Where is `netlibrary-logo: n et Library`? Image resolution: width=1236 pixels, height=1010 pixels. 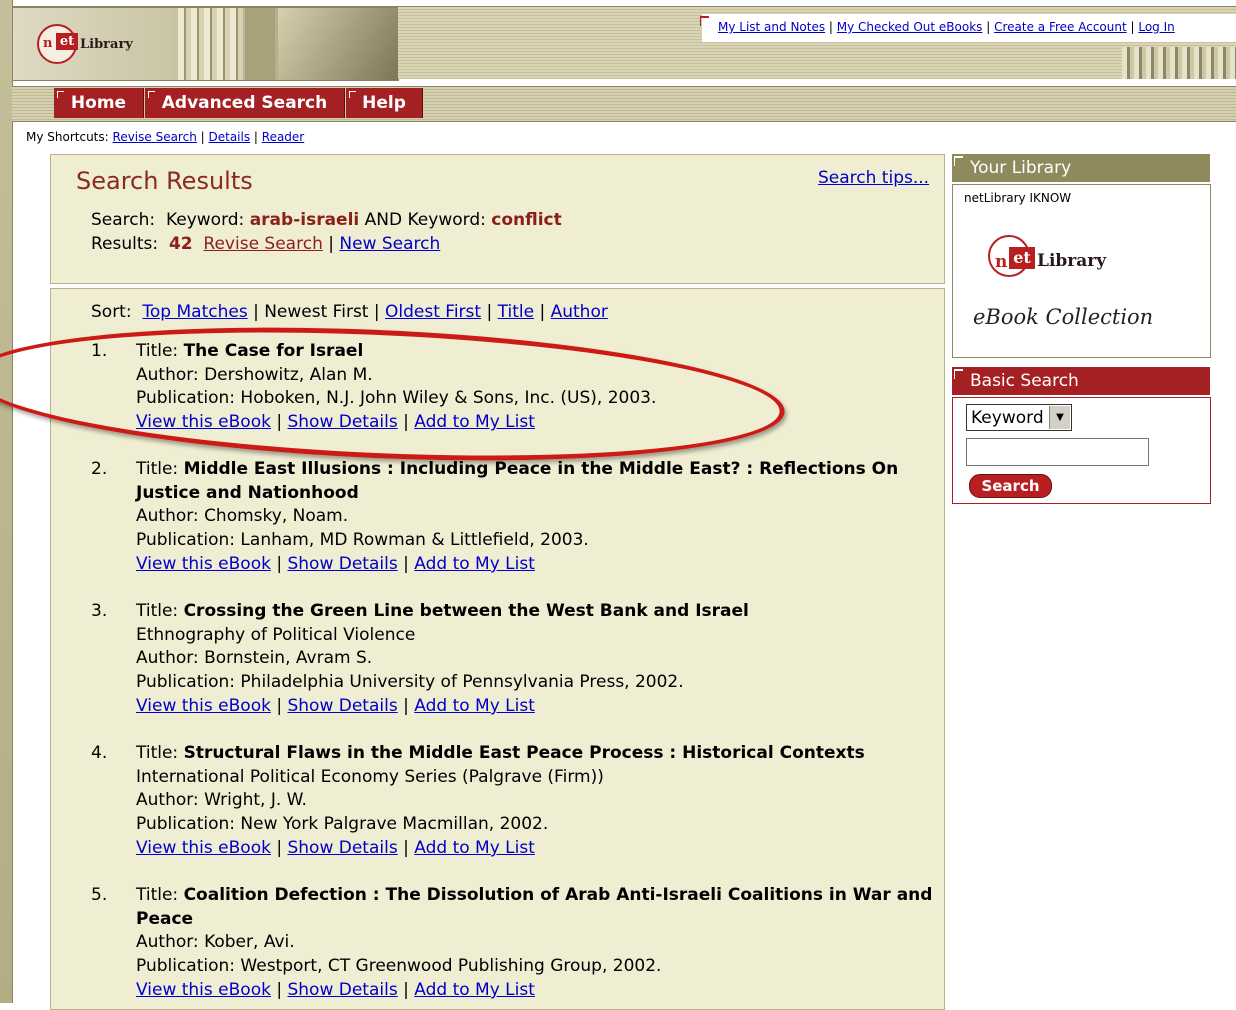 netlibrary-logo: n et Library is located at coordinates (205, 44).